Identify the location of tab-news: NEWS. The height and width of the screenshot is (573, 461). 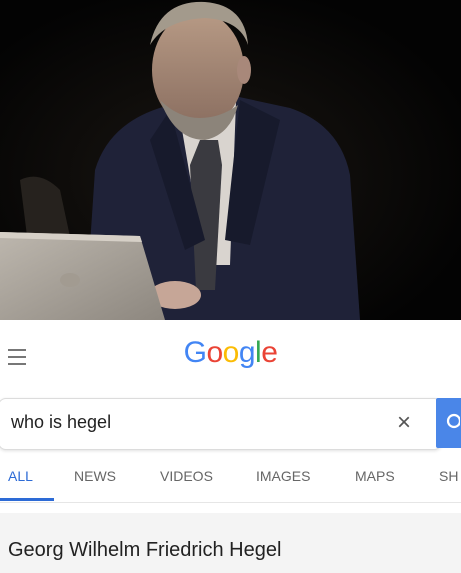
(95, 476).